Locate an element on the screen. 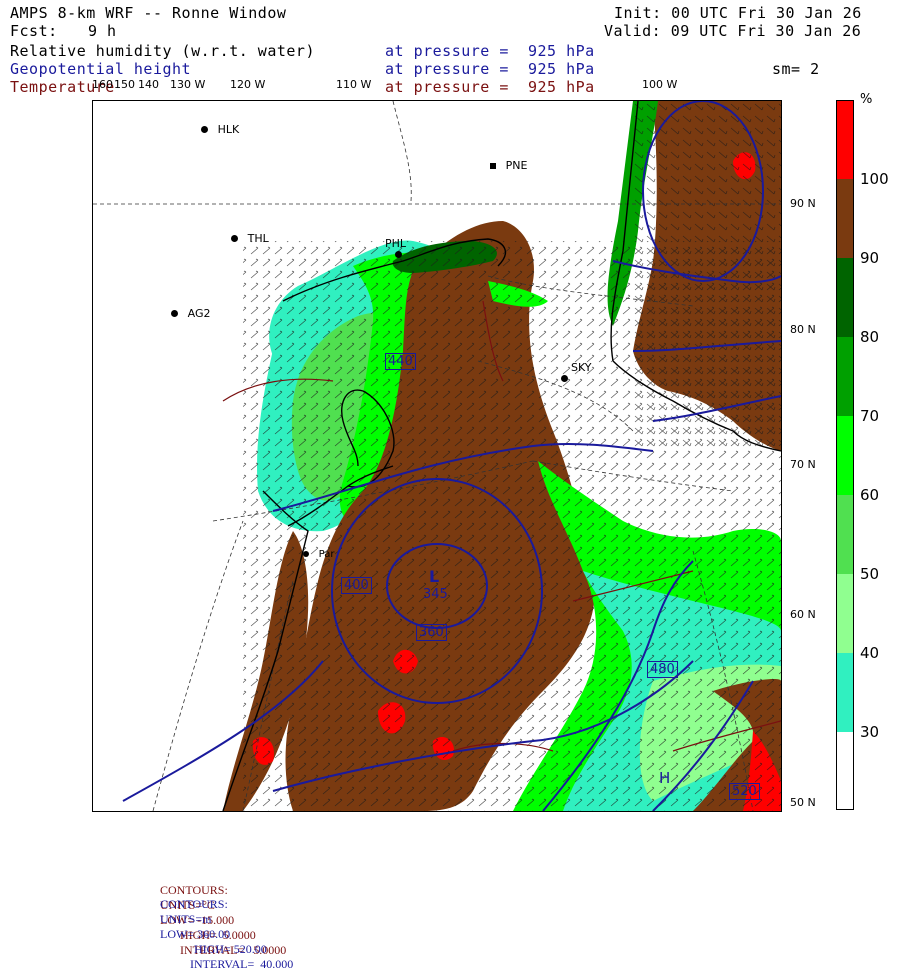  valid-time: Valid: 09 UTC Fri 30 Jan 26 is located at coordinates (733, 31).